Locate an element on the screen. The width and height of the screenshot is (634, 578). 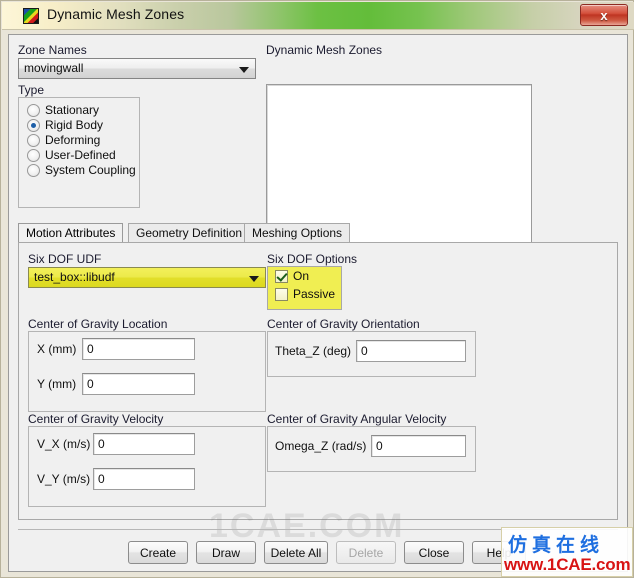
checkbox-label: Passive is located at coordinates (314, 294).